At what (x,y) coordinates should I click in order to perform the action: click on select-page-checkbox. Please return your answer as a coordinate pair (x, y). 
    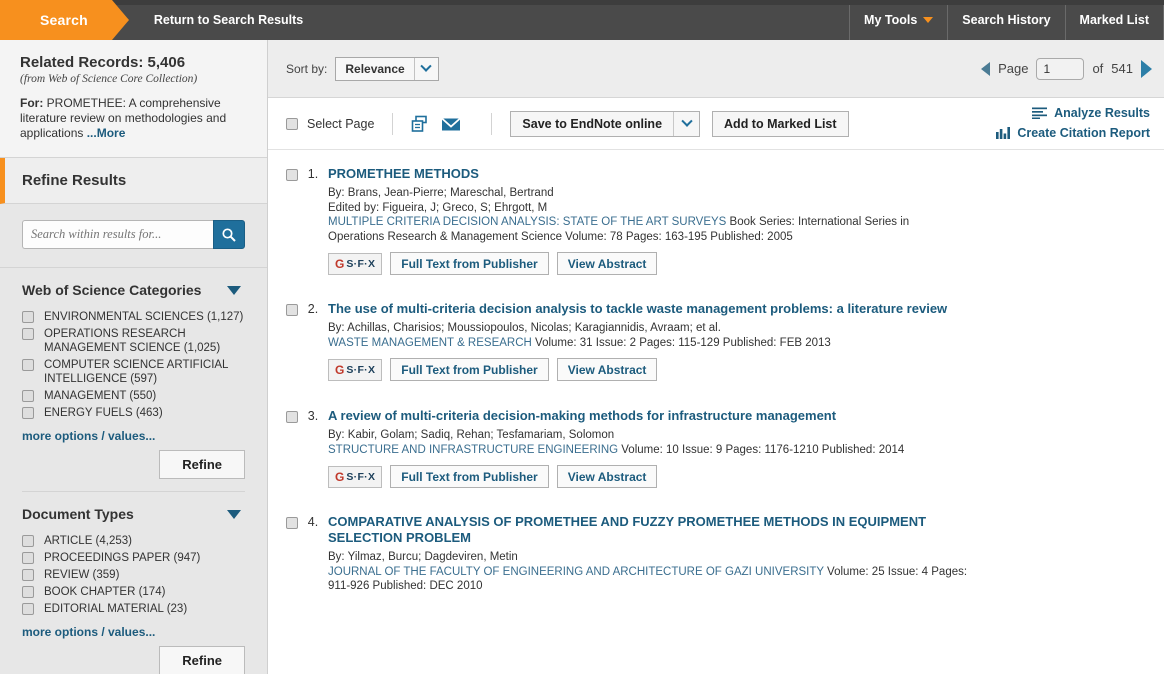
    Looking at the image, I should click on (292, 123).